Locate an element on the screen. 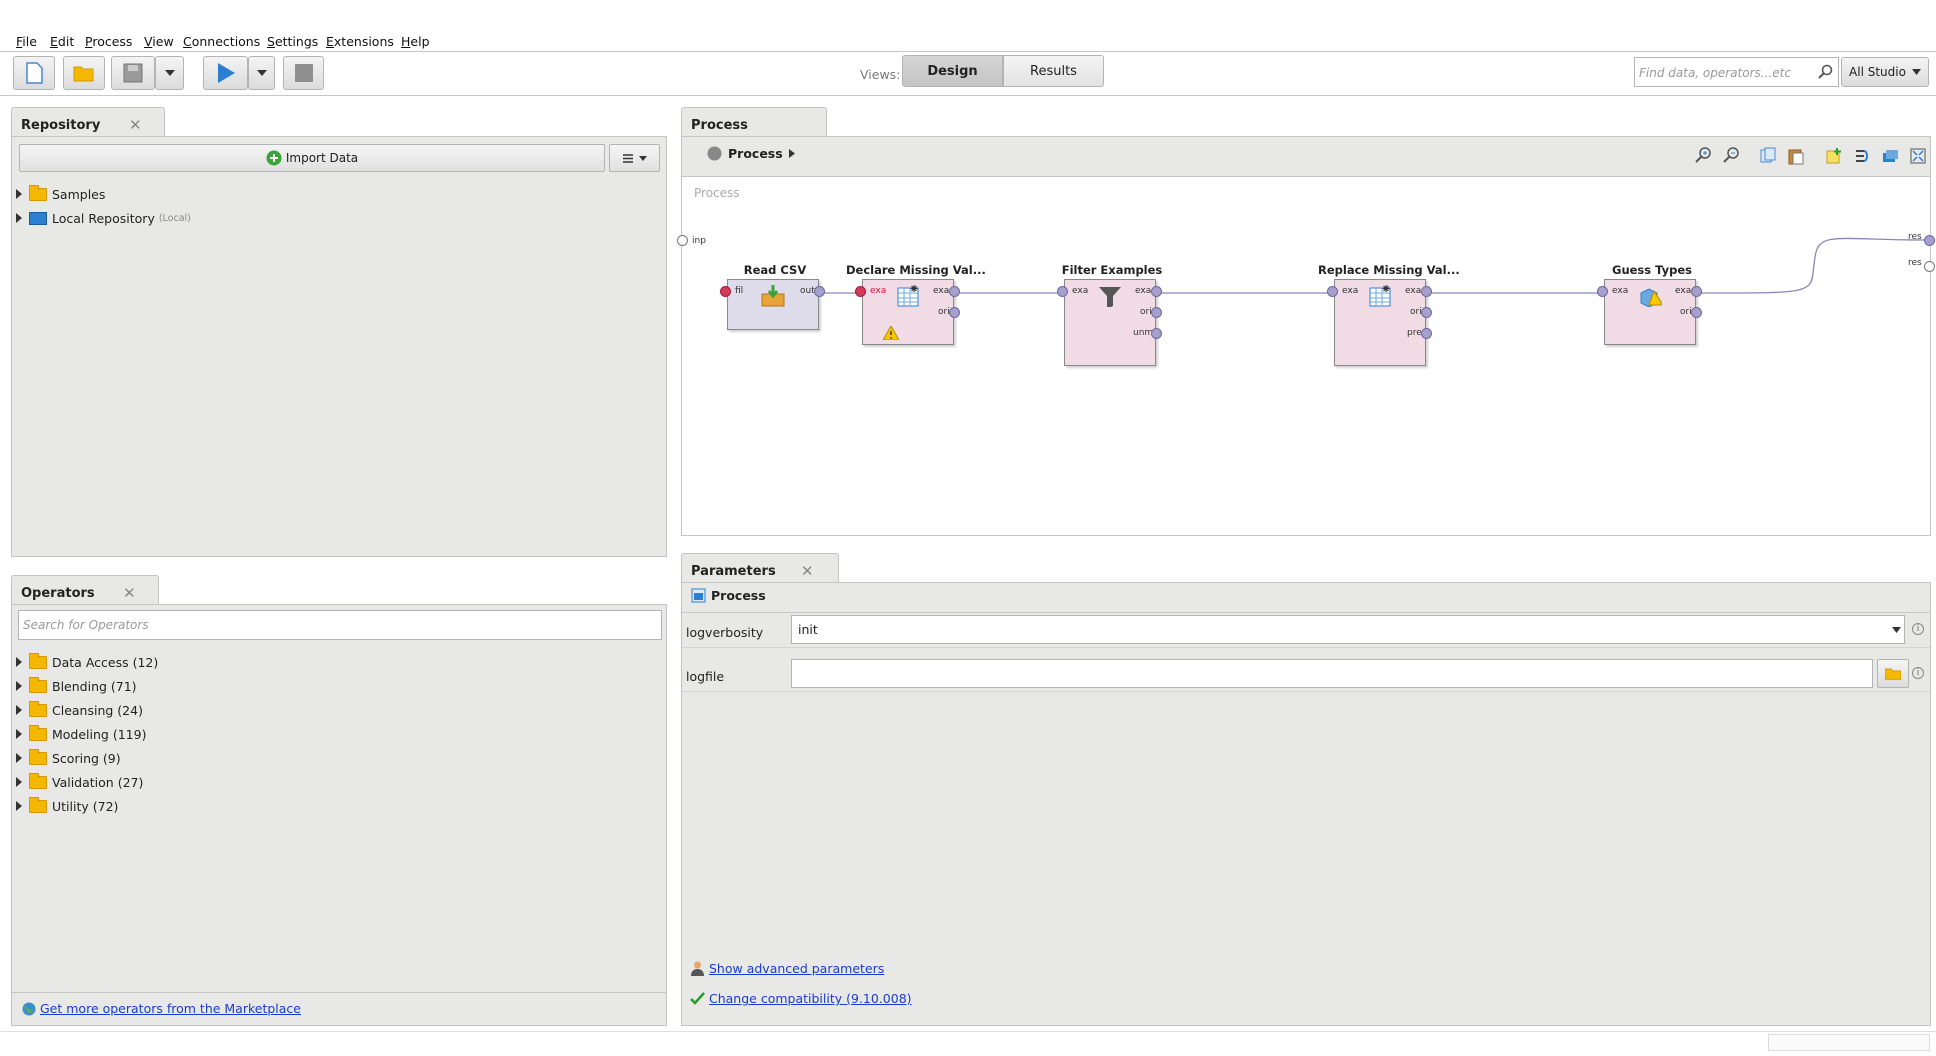 This screenshot has height=1056, width=1936. fit-view-icon is located at coordinates (1918, 156).